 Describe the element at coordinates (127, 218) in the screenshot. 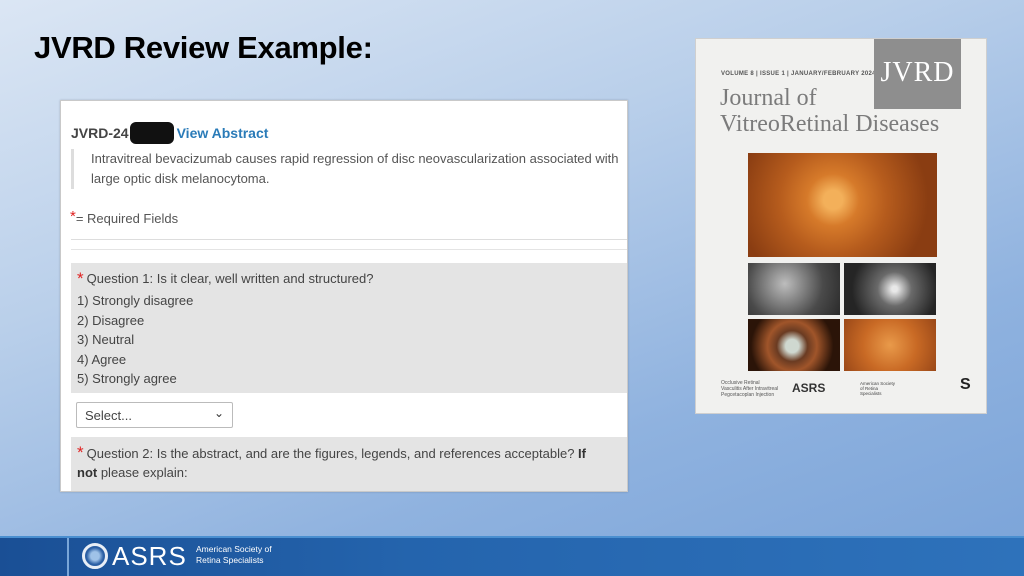

I see `required-label: = Required Fields` at that location.